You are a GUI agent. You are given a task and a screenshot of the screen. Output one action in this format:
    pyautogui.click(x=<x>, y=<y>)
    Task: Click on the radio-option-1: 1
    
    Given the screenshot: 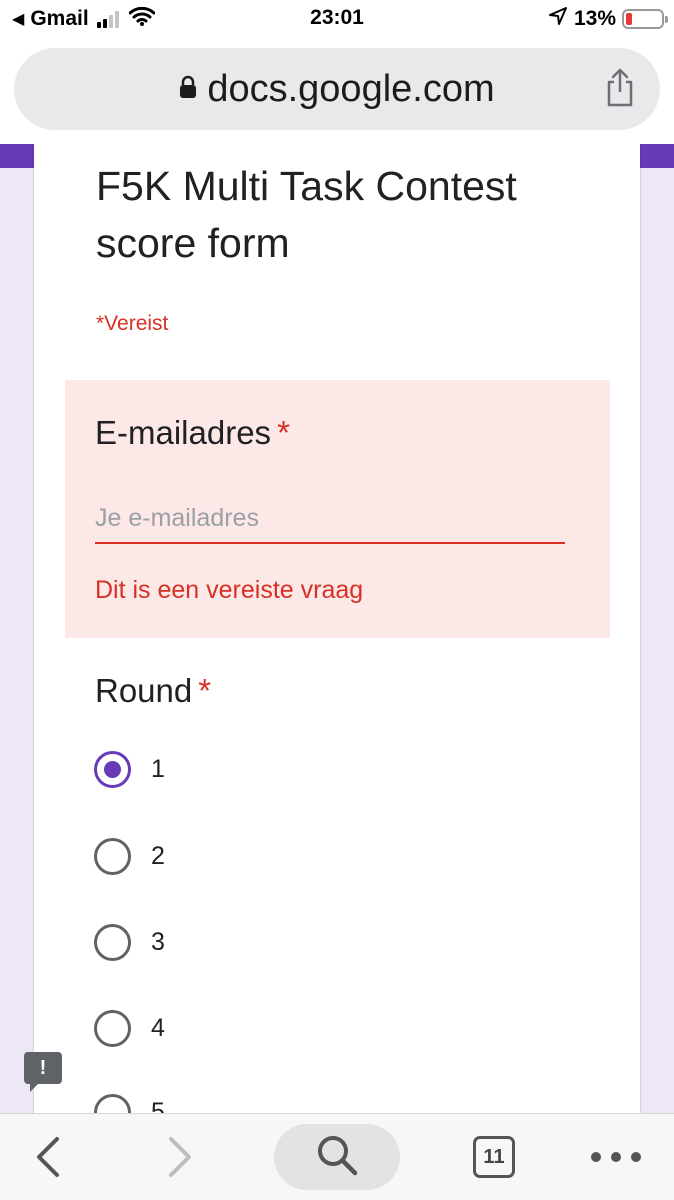 What is the action you would take?
    pyautogui.click(x=129, y=769)
    